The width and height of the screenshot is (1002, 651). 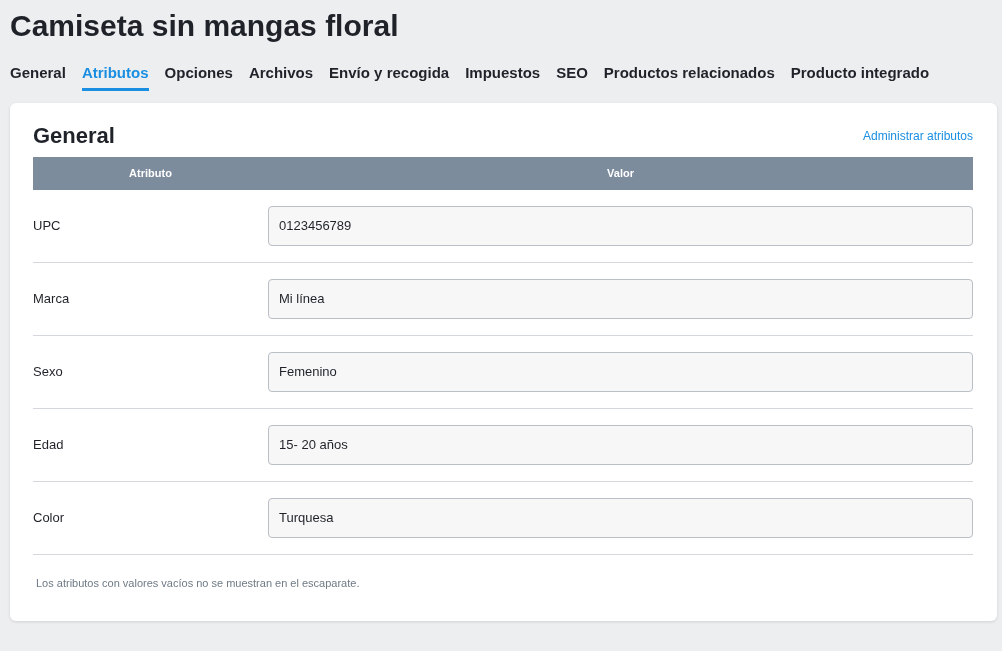 I want to click on column-header: Atributo, so click(x=150, y=174).